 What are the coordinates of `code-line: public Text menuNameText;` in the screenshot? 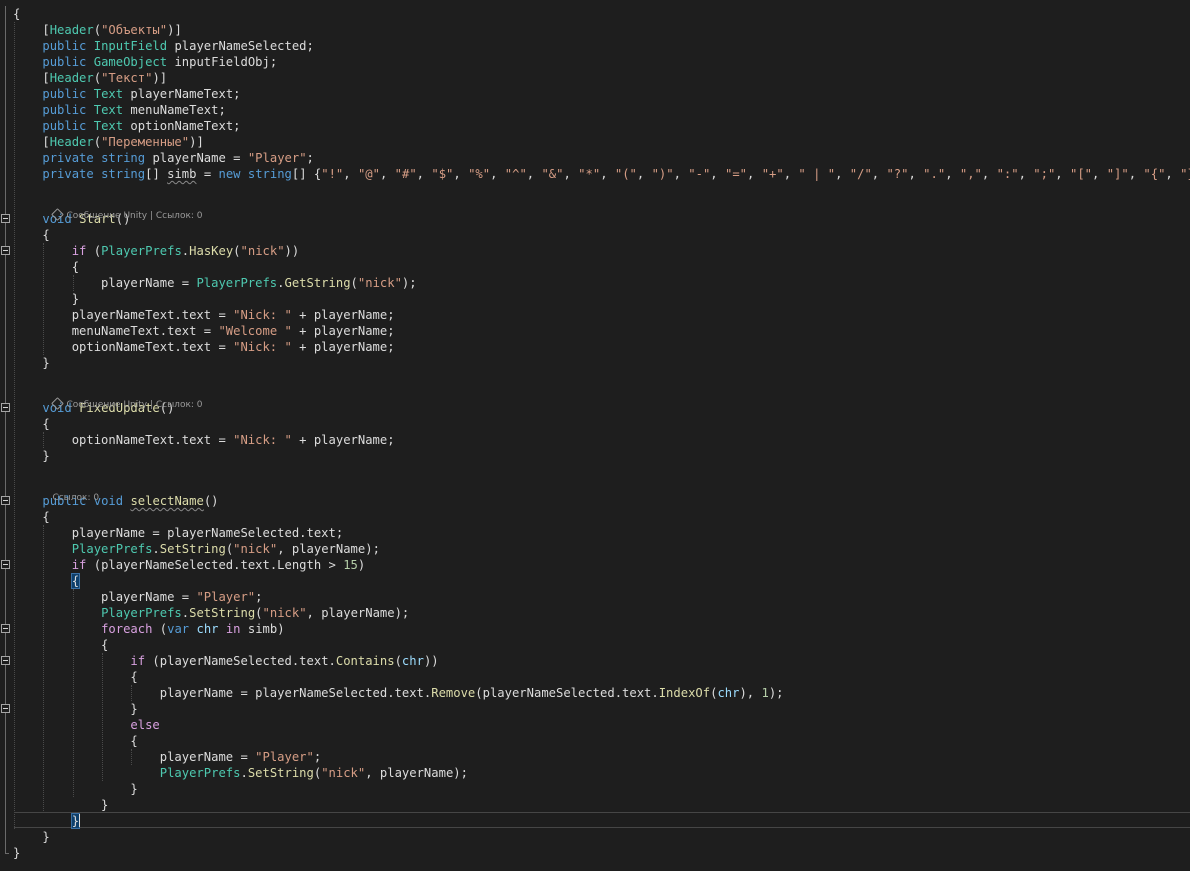 It's located at (119, 110).